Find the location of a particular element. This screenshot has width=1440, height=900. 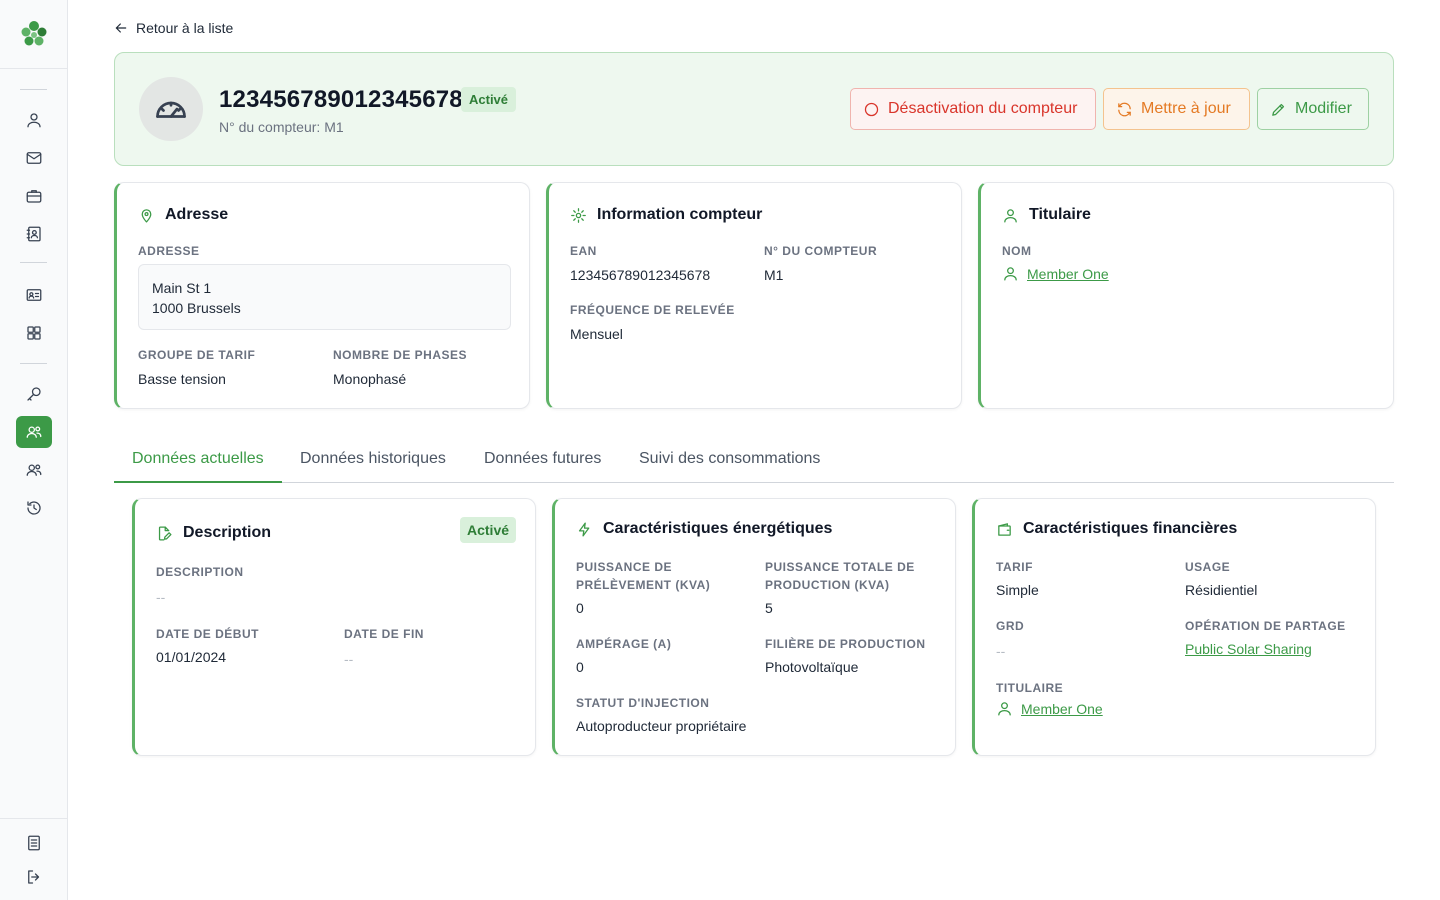

group-icon is located at coordinates (34, 470).